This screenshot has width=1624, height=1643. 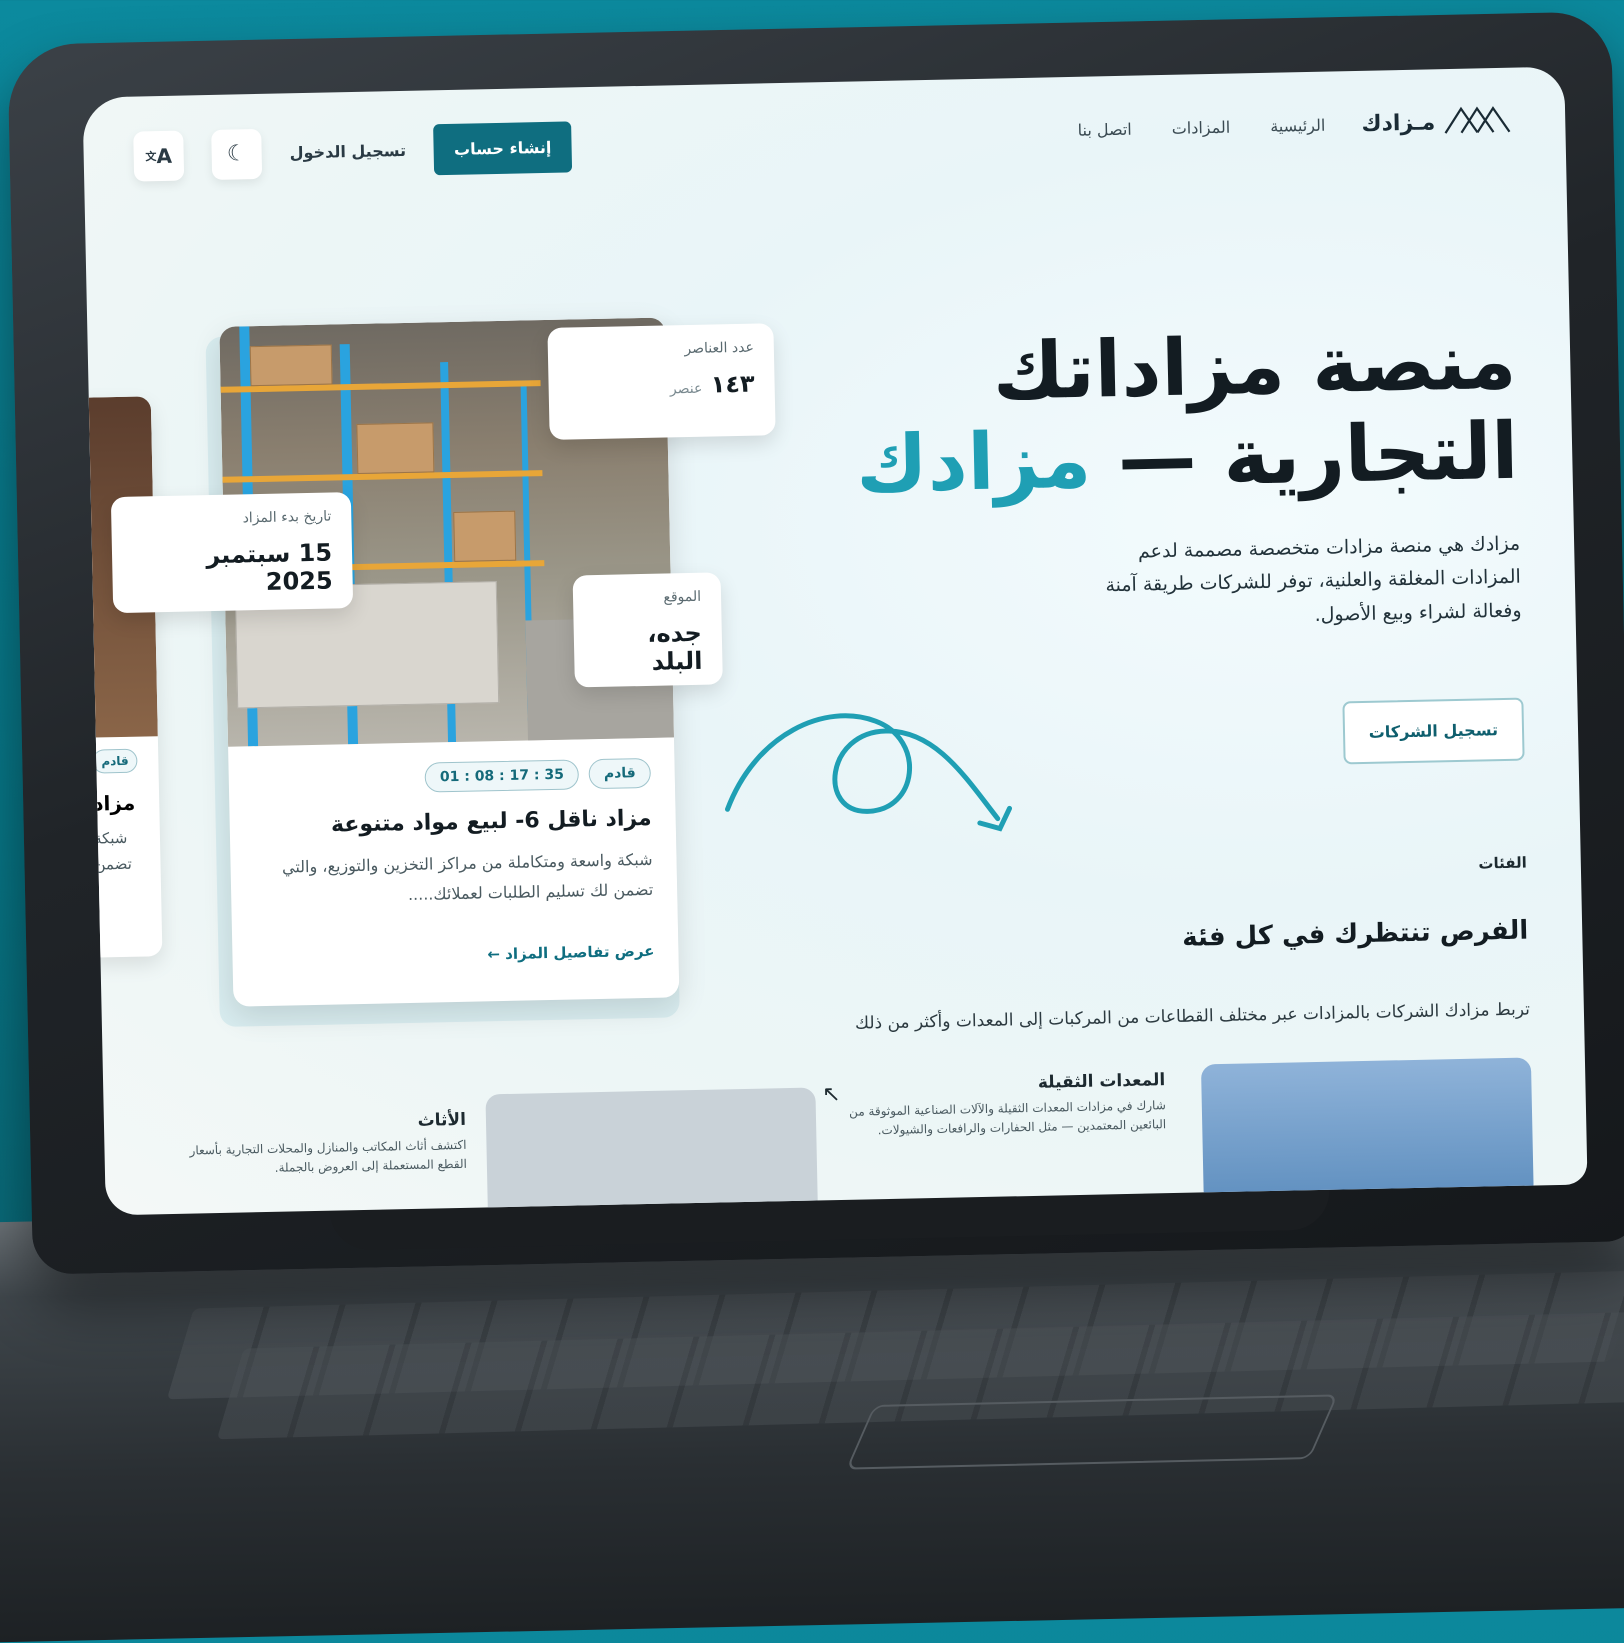 What do you see at coordinates (1101, 1081) in the screenshot?
I see `category-title: المعدات الثقيلة` at bounding box center [1101, 1081].